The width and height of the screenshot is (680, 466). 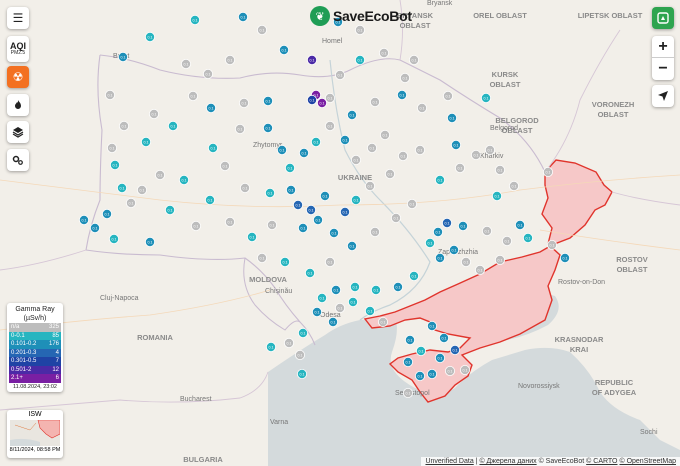 I want to click on zoom-out-button: −, so click(x=663, y=69).